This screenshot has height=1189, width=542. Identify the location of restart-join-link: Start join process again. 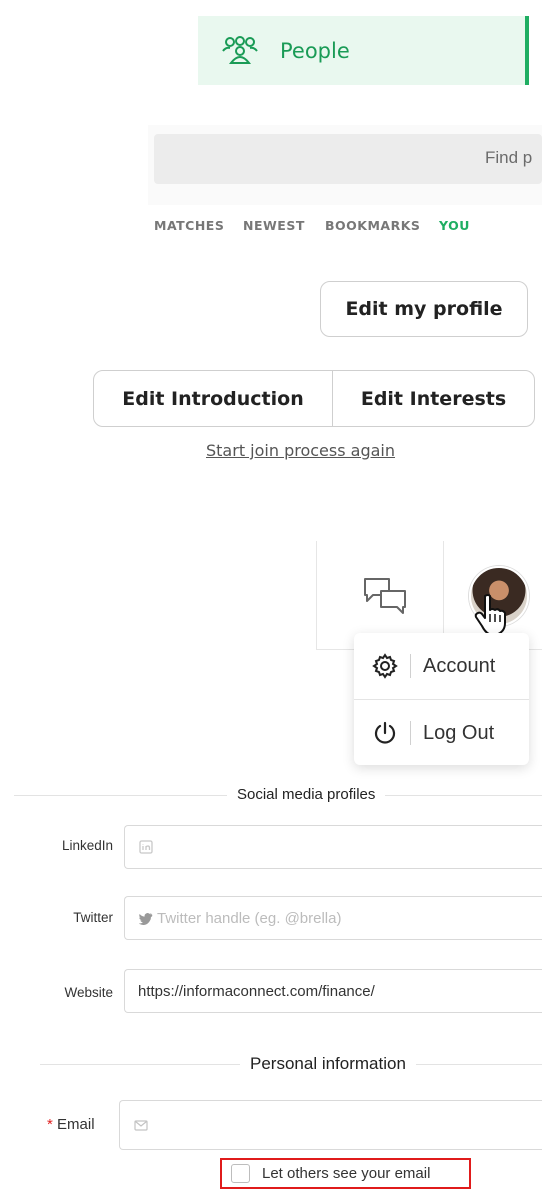
(300, 450).